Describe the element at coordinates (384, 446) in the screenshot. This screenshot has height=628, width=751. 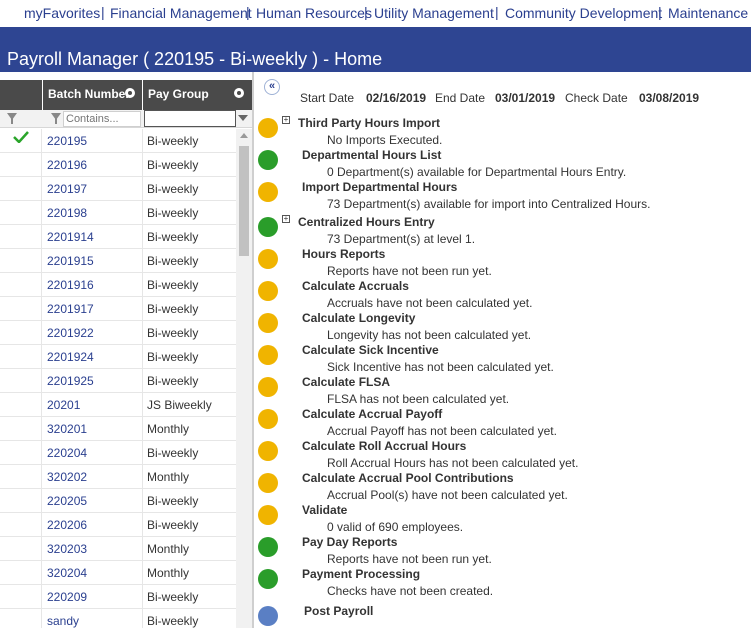
I see `task-name-link: Calculate Roll Accrual Hours` at that location.